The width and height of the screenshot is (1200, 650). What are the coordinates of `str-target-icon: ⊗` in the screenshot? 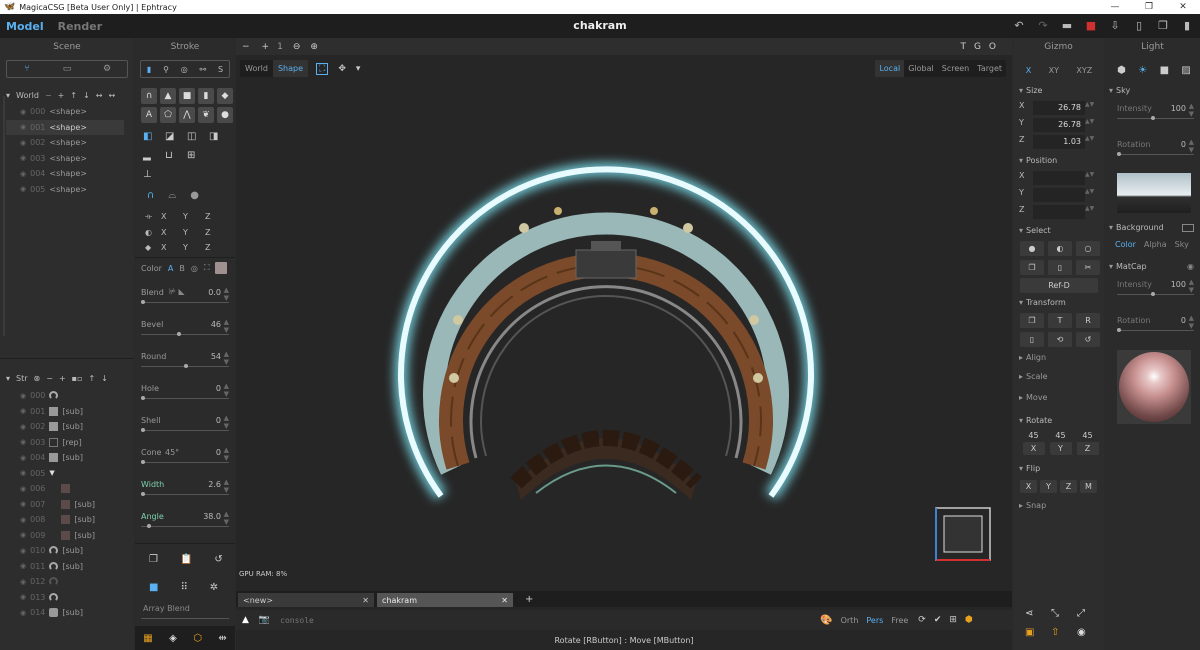 It's located at (37, 378).